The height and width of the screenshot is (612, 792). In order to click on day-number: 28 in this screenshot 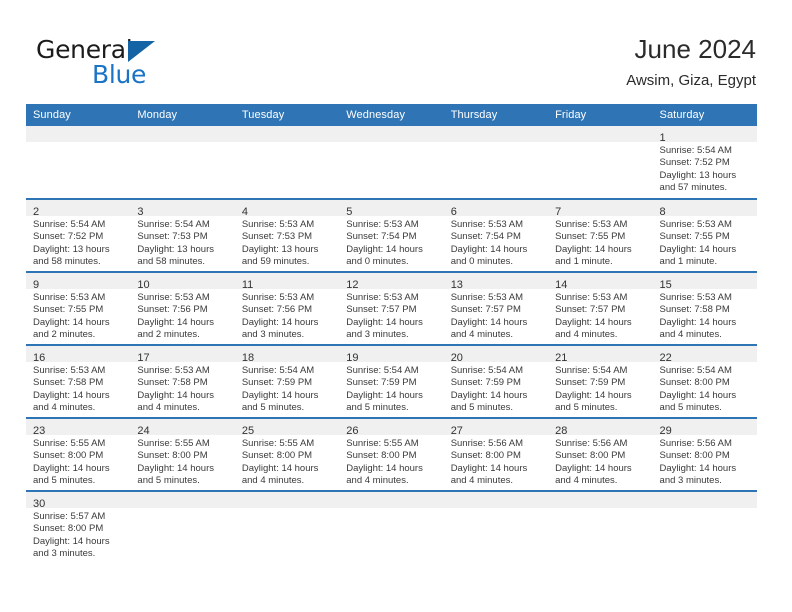, I will do `click(561, 431)`.